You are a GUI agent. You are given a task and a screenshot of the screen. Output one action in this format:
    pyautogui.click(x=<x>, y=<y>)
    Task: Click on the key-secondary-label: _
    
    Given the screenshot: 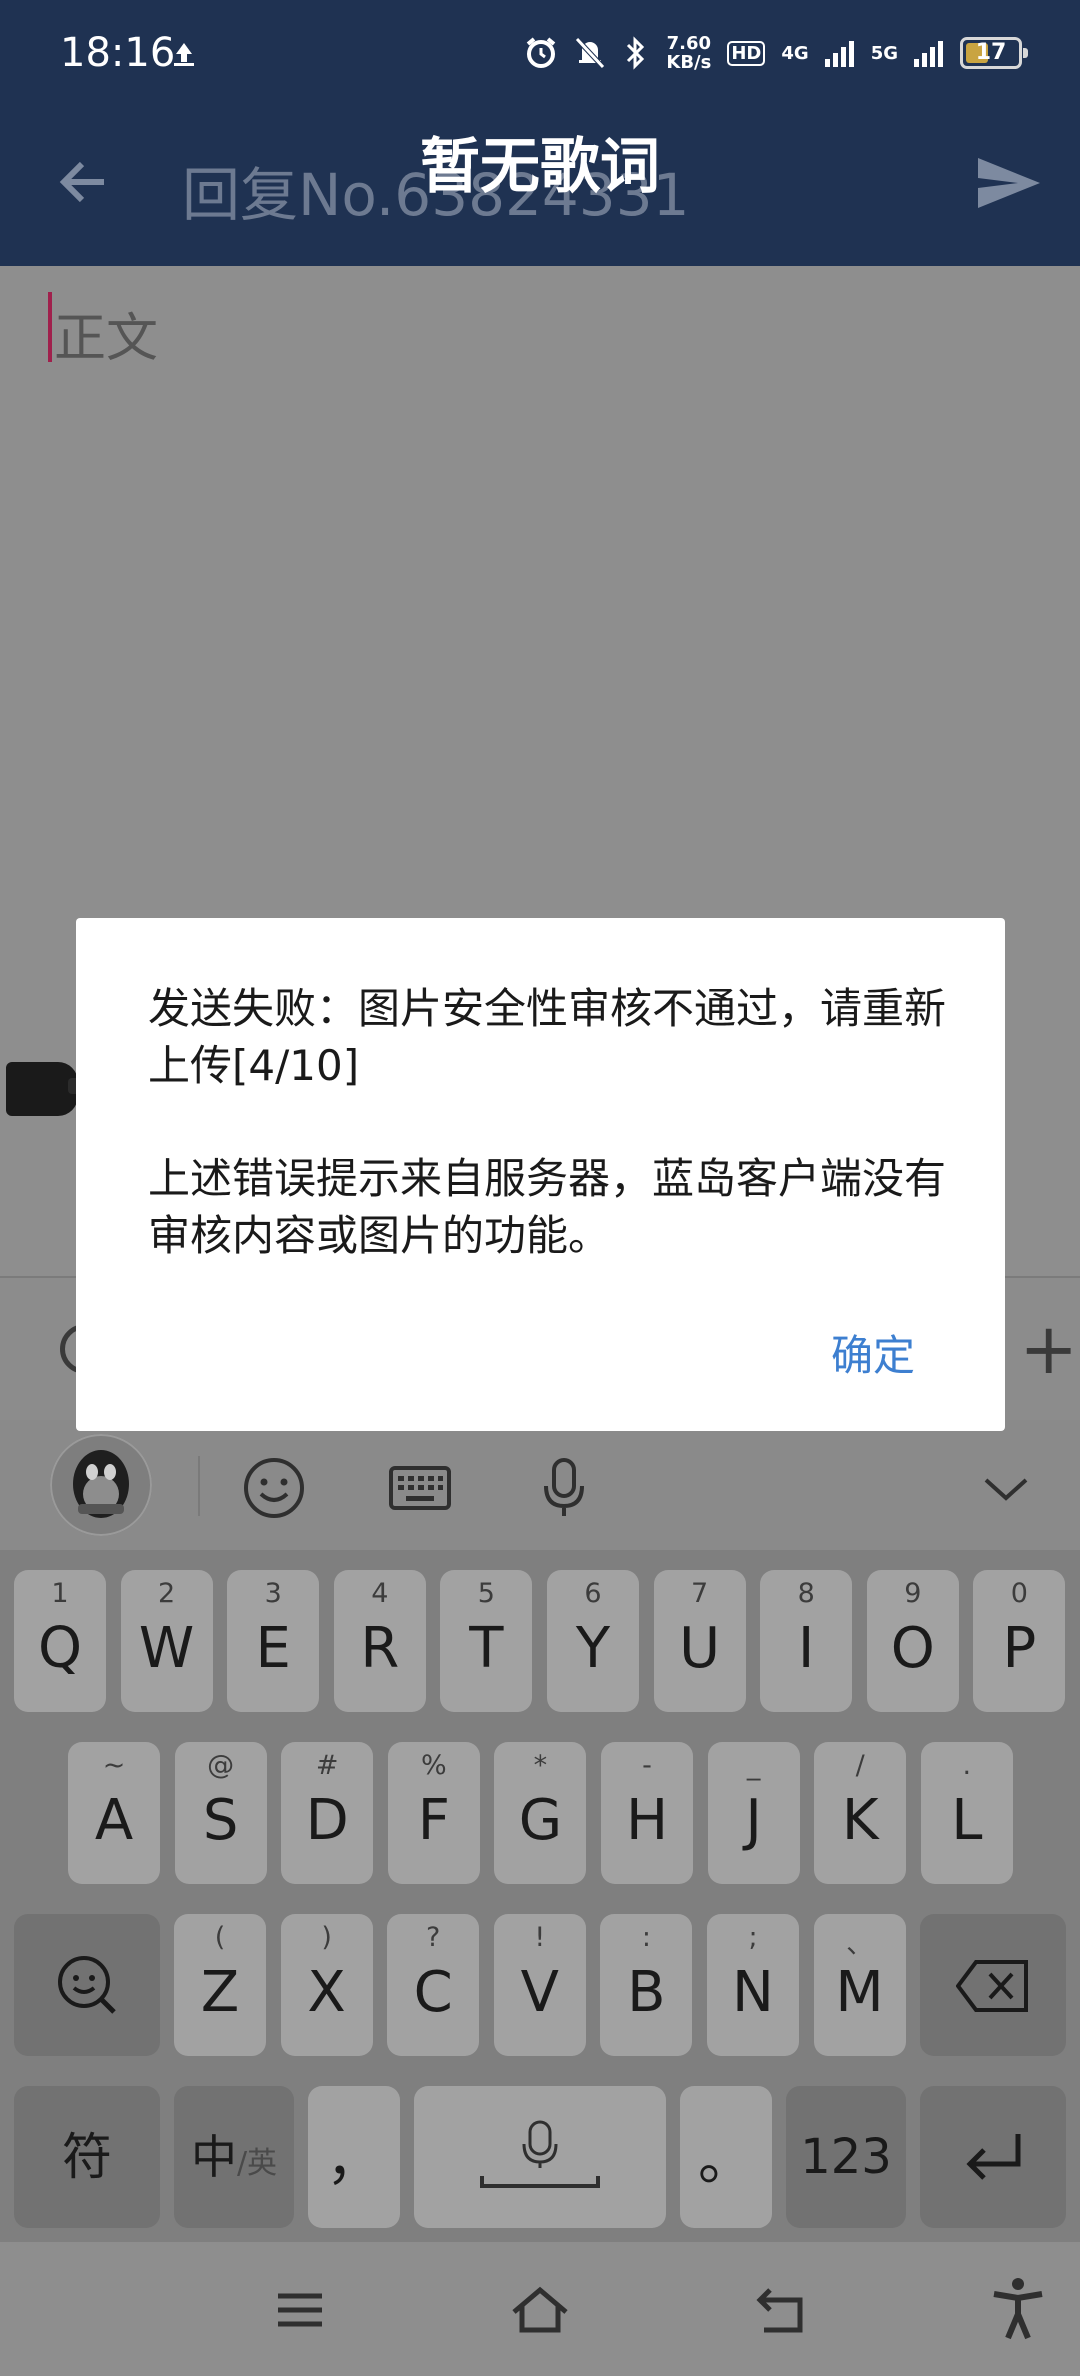 What is the action you would take?
    pyautogui.click(x=753, y=1765)
    